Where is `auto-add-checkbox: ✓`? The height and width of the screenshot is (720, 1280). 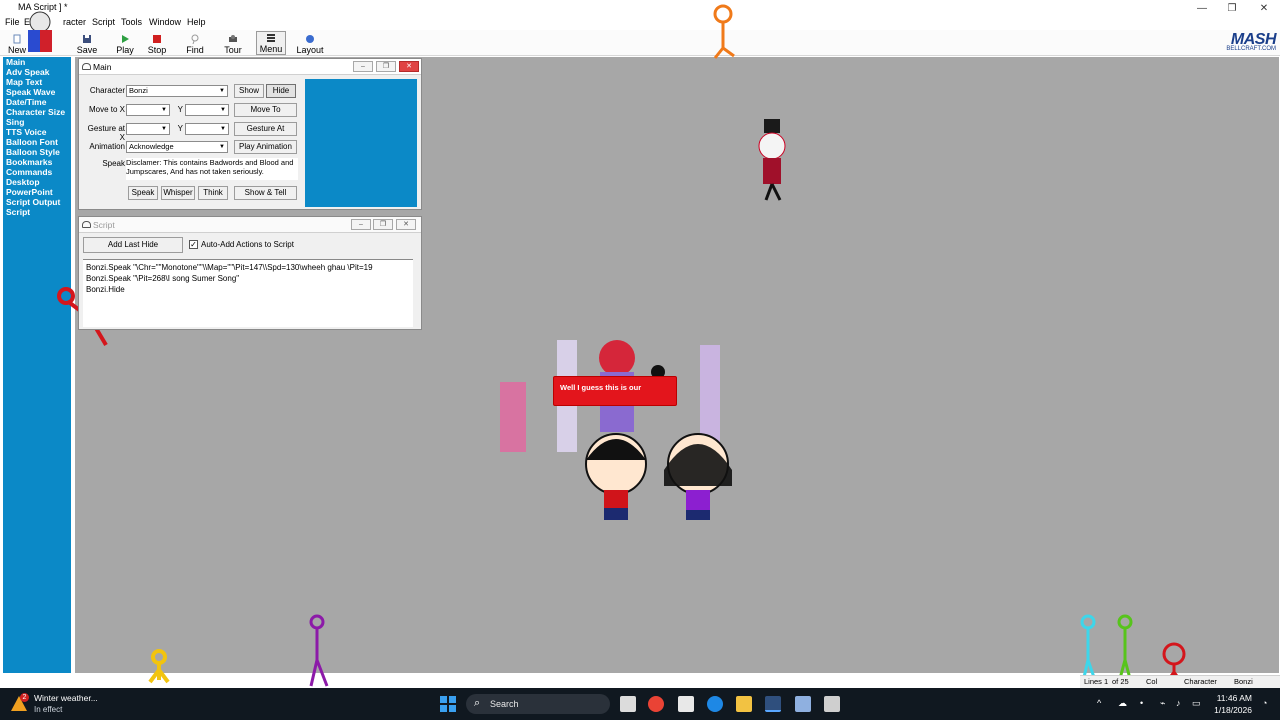
auto-add-checkbox: ✓ is located at coordinates (193, 244).